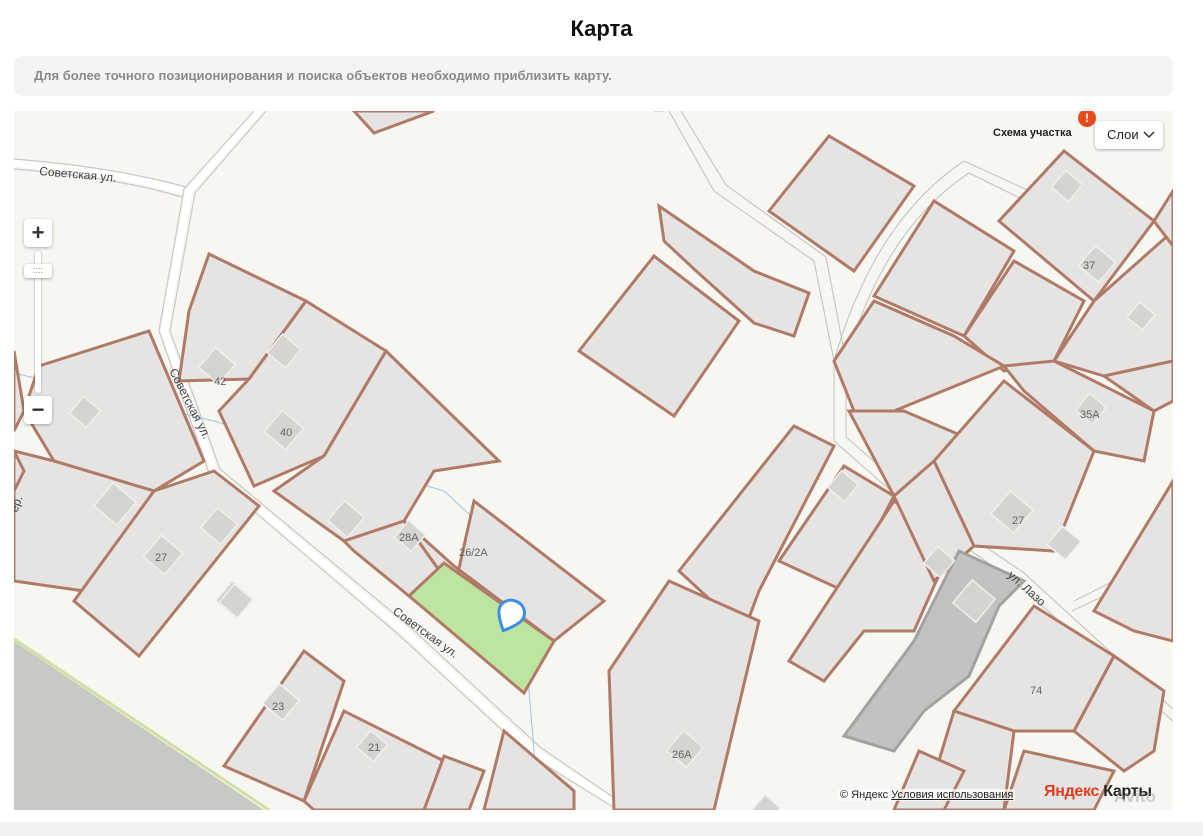 The width and height of the screenshot is (1203, 836). I want to click on parcel-label: 26/2А, so click(473, 553).